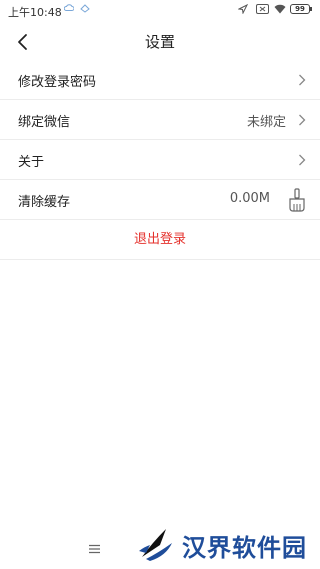 The image size is (320, 569). Describe the element at coordinates (69, 7) in the screenshot. I see `cloud-icon` at that location.